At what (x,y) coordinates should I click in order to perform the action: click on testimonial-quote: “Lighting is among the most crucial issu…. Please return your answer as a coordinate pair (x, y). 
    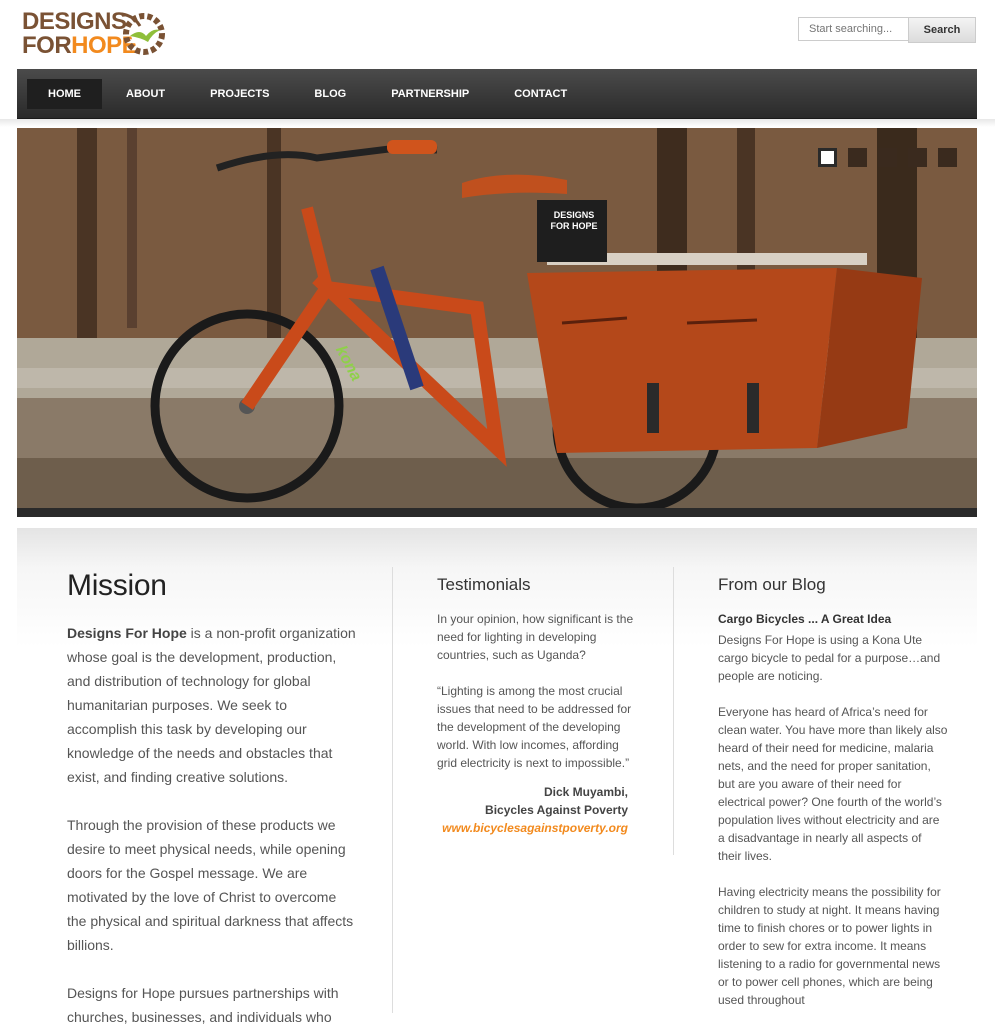
    Looking at the image, I should click on (534, 727).